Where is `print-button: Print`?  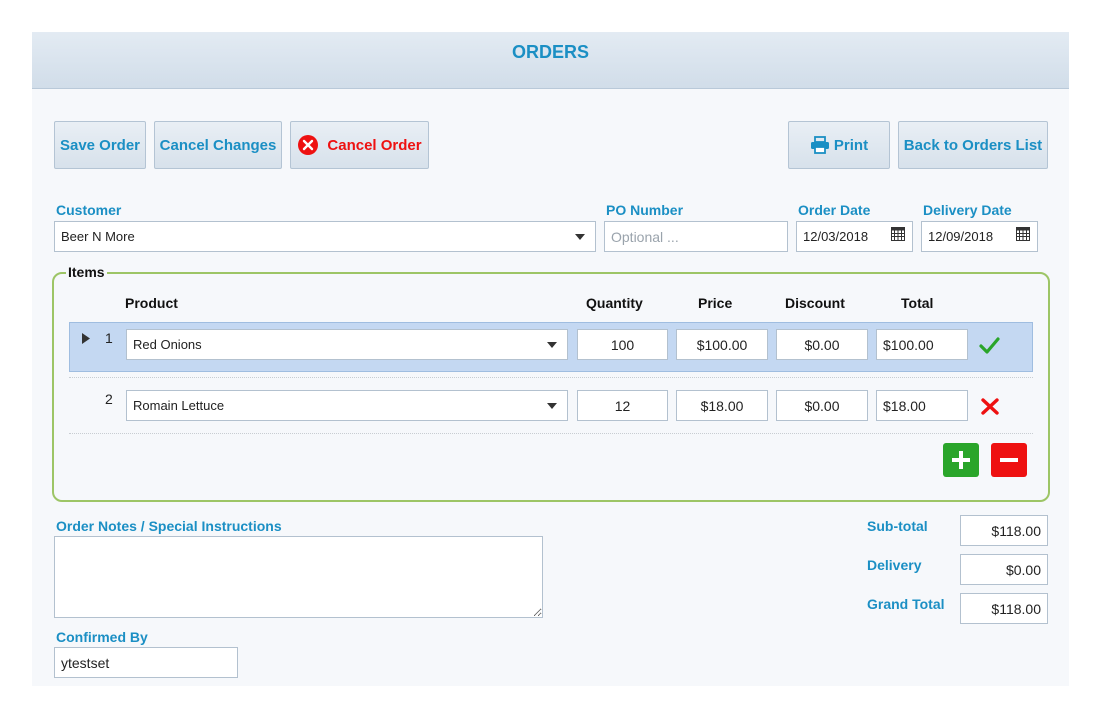 print-button: Print is located at coordinates (839, 145).